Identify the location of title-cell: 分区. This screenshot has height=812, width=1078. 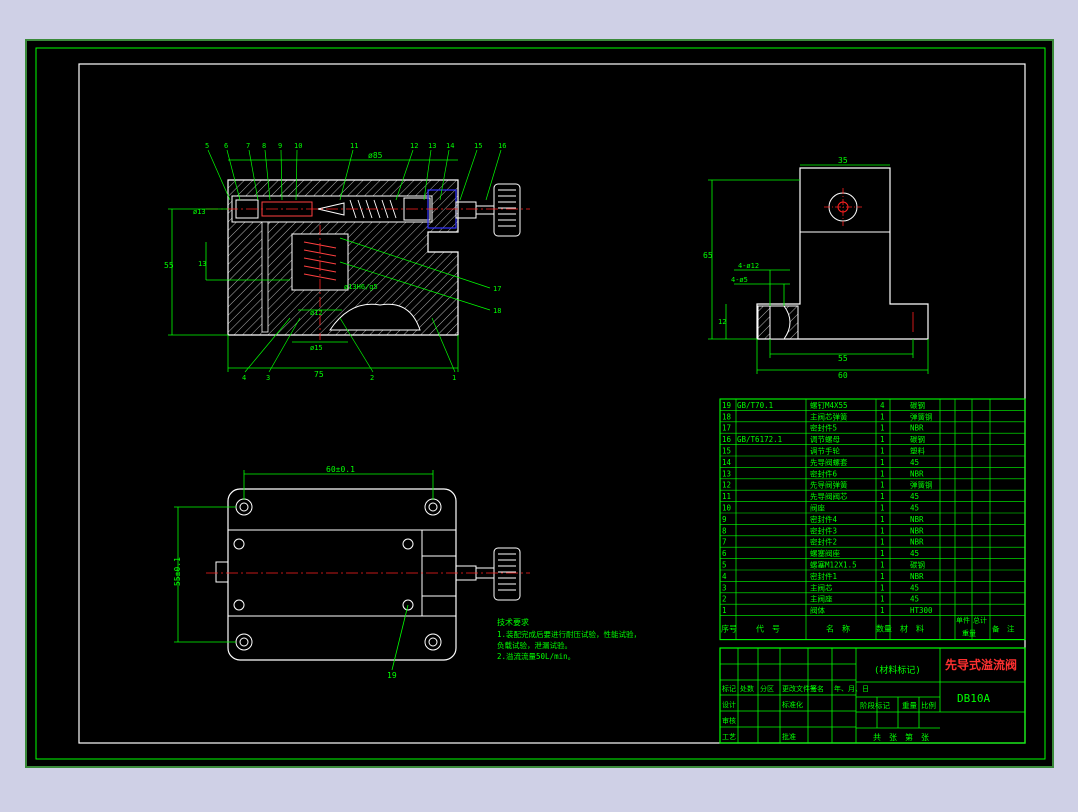
(767, 688).